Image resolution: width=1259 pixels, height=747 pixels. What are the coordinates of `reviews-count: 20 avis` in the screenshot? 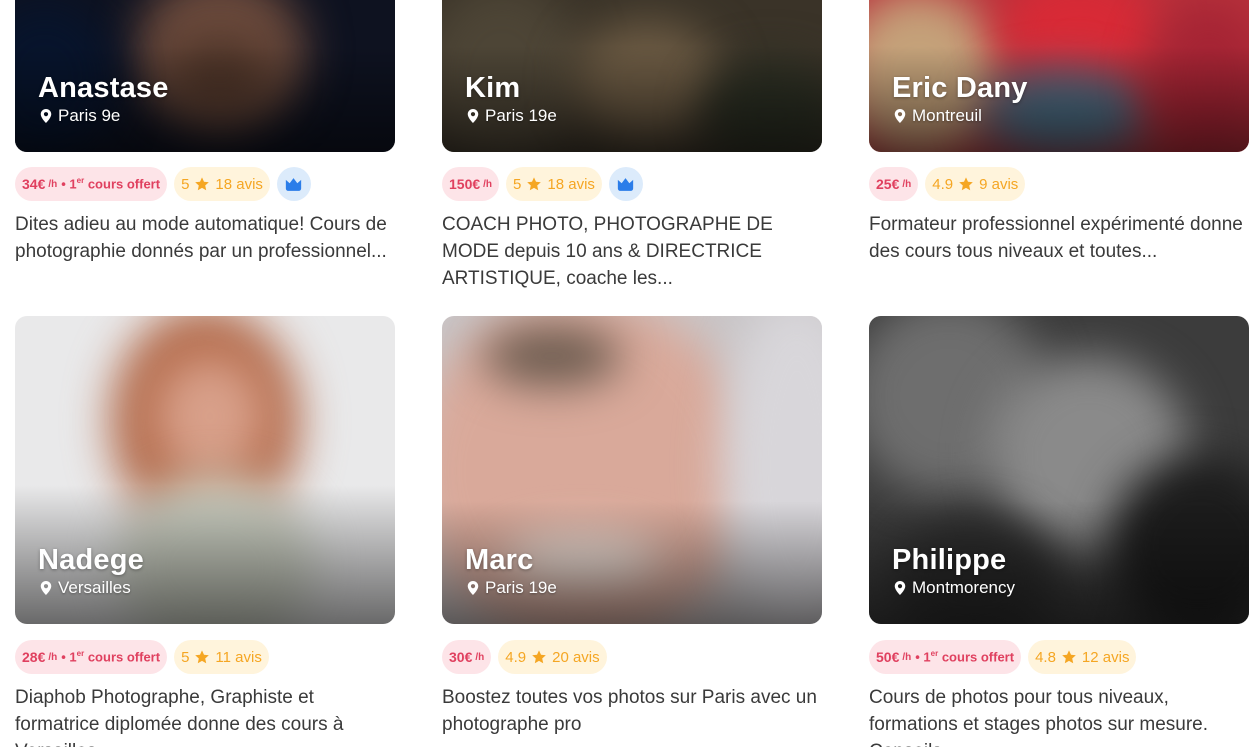 It's located at (576, 657).